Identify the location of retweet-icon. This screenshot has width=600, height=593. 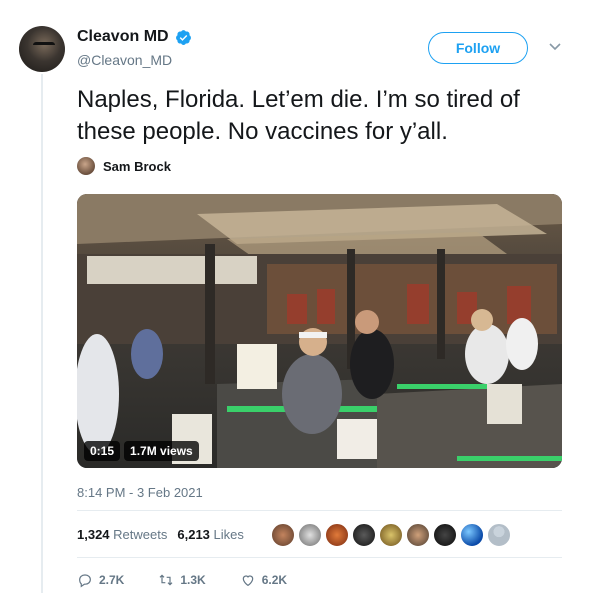
(166, 580).